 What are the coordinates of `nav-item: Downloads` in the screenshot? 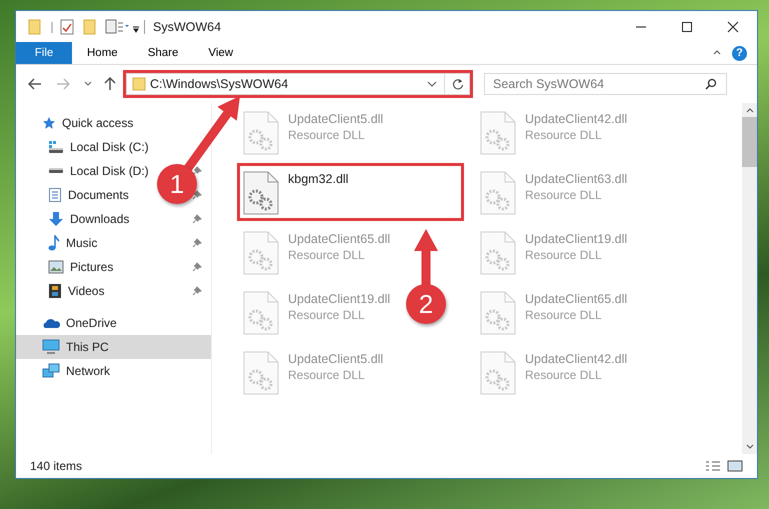 It's located at (73, 219).